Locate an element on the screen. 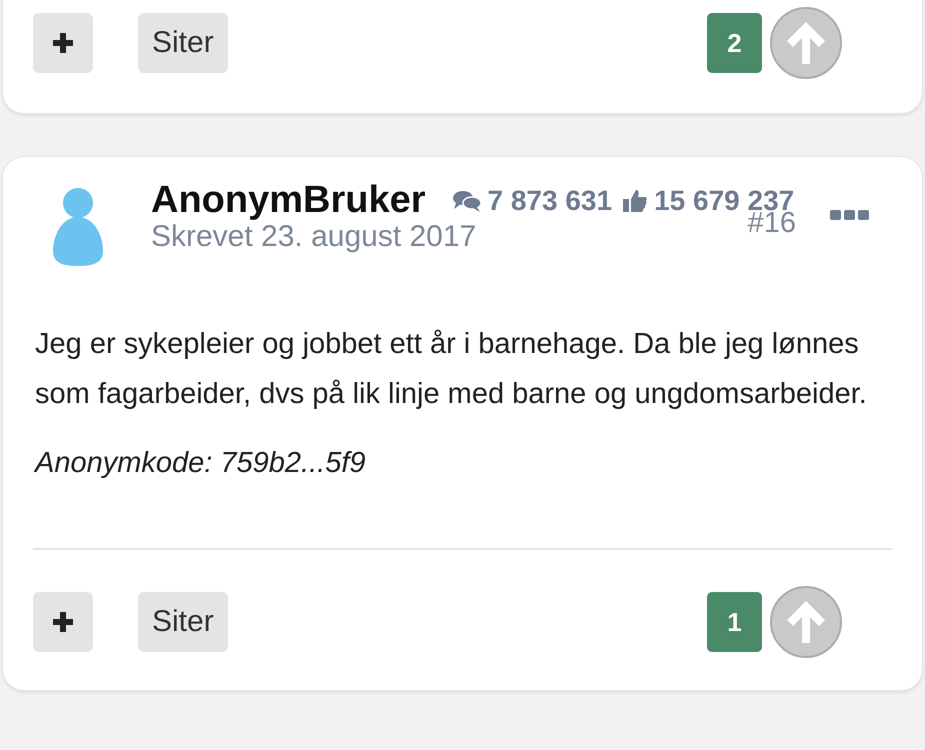 The height and width of the screenshot is (750, 925). thumbs-up-icon is located at coordinates (635, 201).